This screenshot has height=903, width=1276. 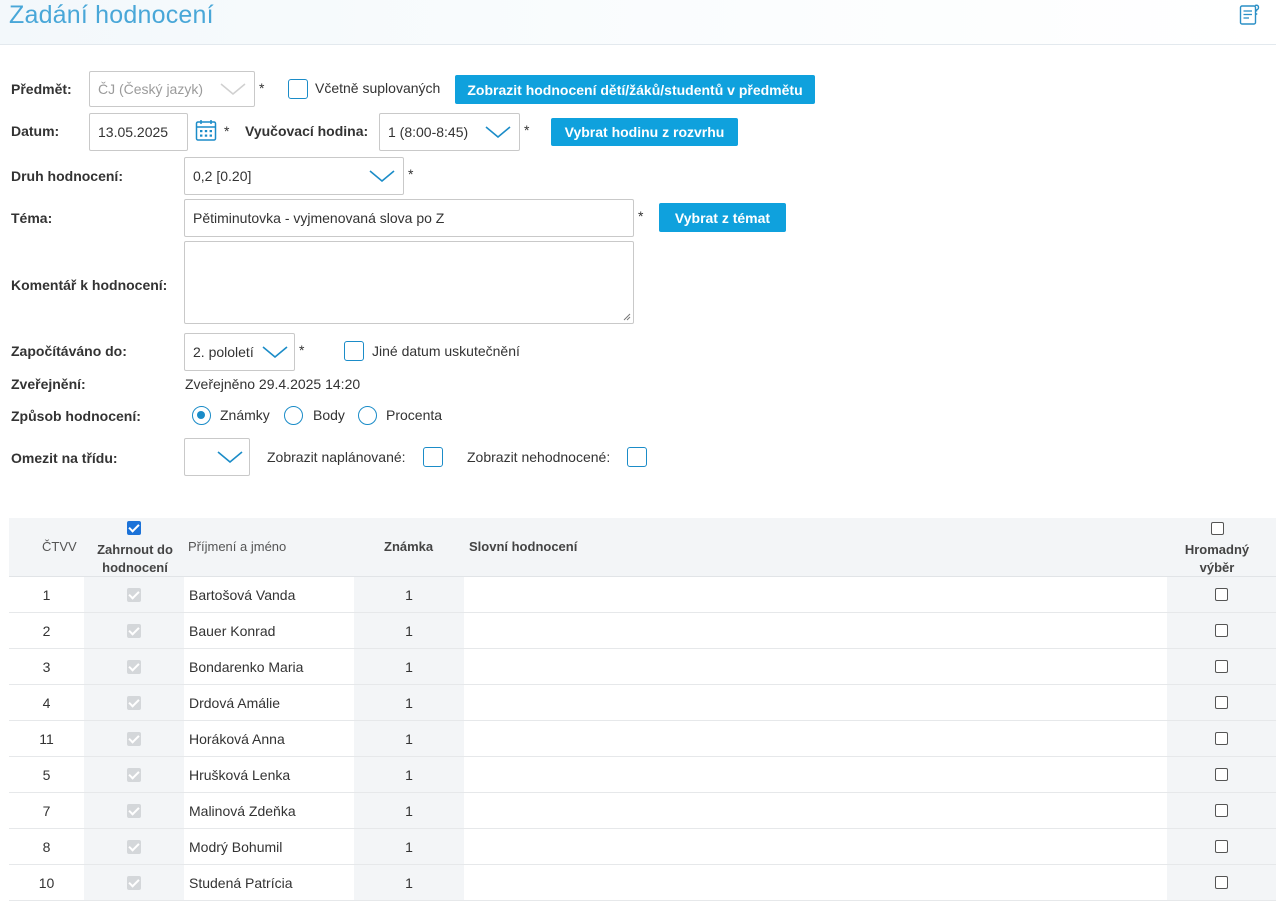 I want to click on table-row: 1 Bartošová Vanda 1, so click(x=642, y=595).